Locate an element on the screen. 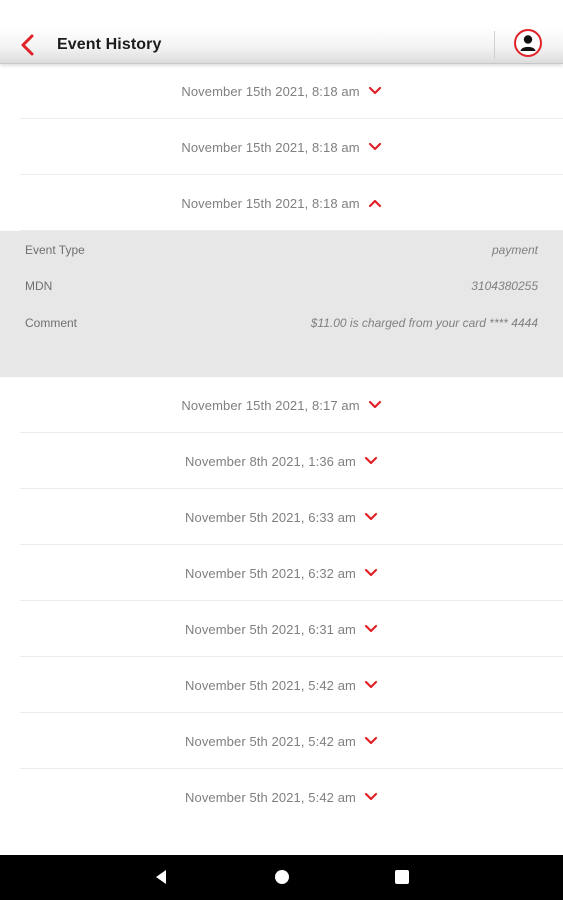  triangle-back-icon is located at coordinates (161, 877).